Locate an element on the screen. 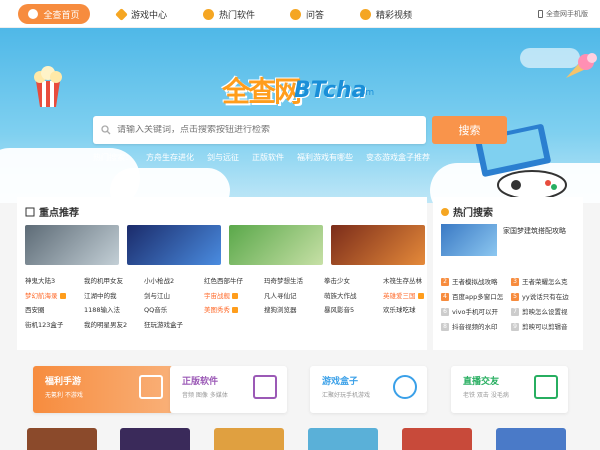 The width and height of the screenshot is (600, 450). android-icon is located at coordinates (405, 387).